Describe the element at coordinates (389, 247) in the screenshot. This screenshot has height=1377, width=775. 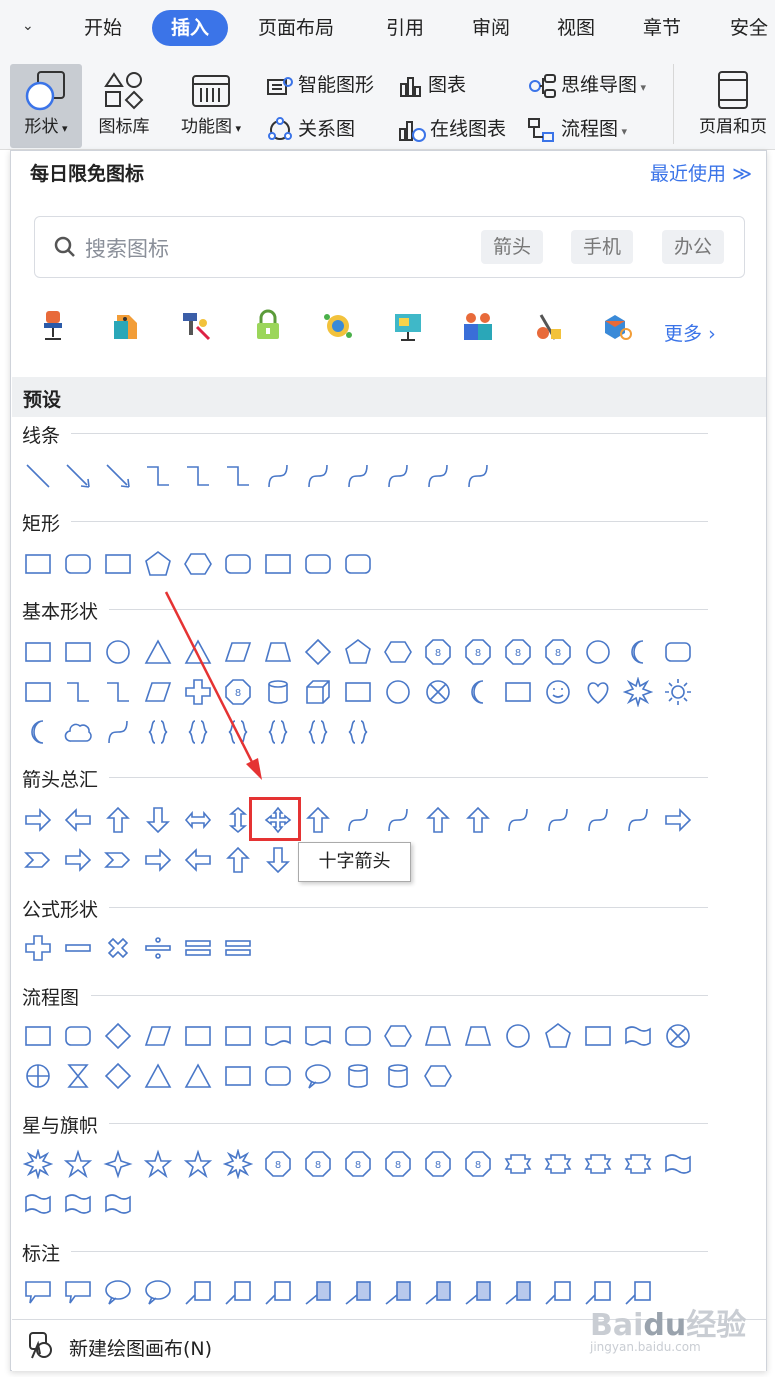
I see `icon-search-box: 搜索图标 箭头 手机 办公` at that location.